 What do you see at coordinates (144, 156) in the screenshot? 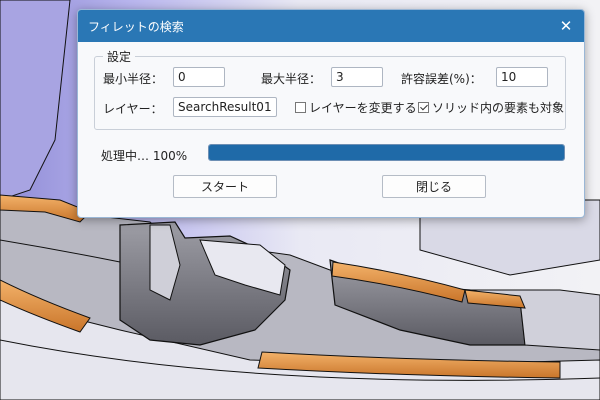
I see `progress-label: 処理中… 100%` at bounding box center [144, 156].